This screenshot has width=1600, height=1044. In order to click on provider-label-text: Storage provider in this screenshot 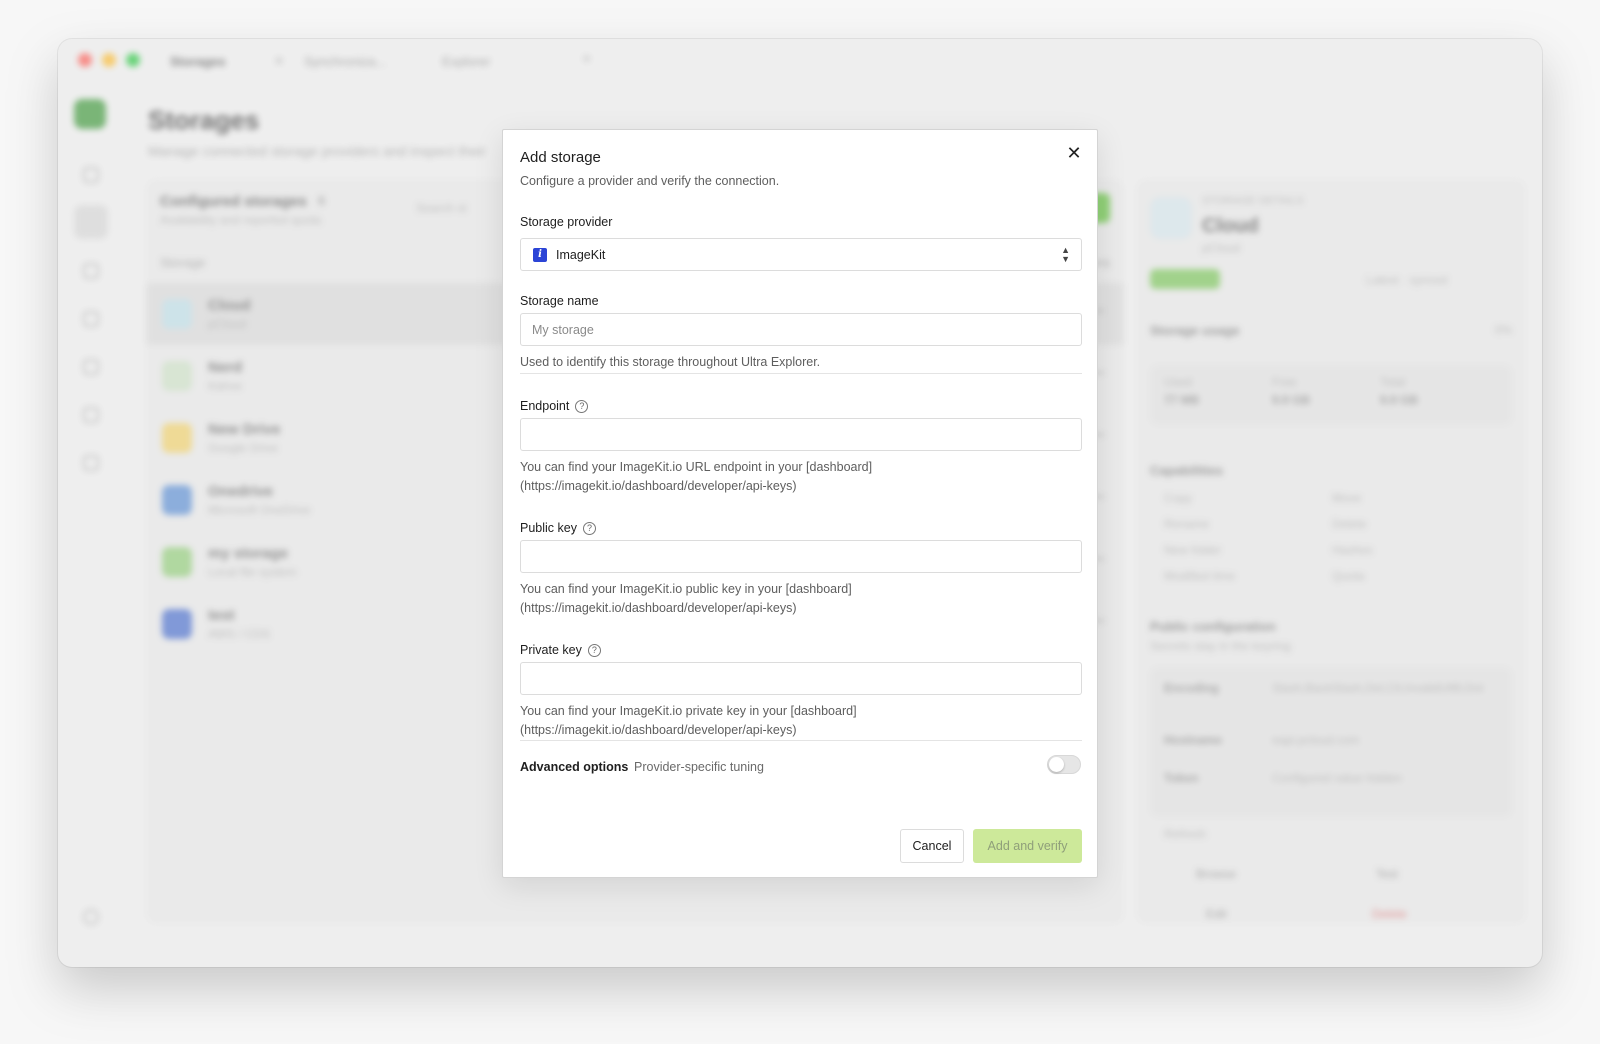, I will do `click(566, 222)`.